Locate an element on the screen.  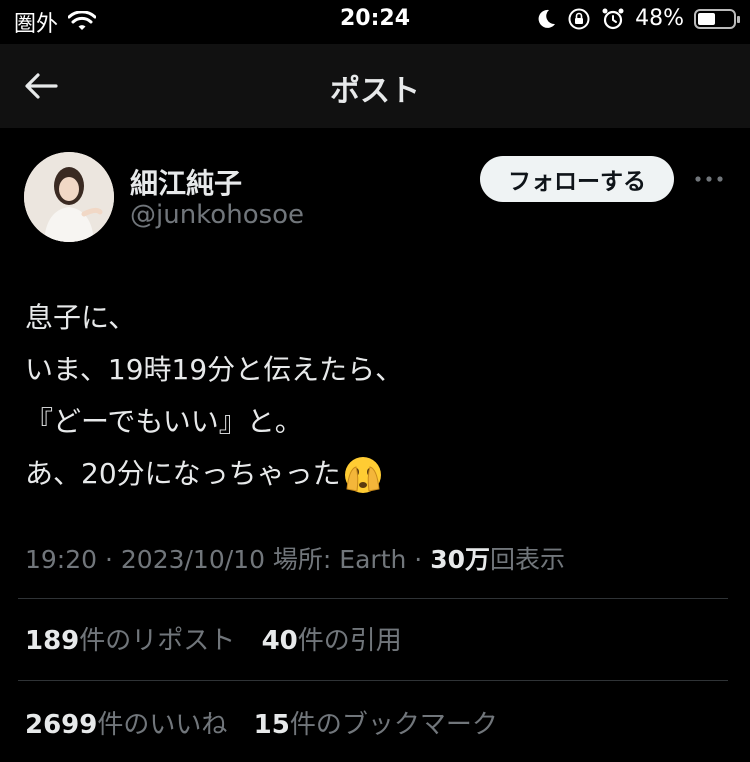
follow-button: フォローする is located at coordinates (577, 179).